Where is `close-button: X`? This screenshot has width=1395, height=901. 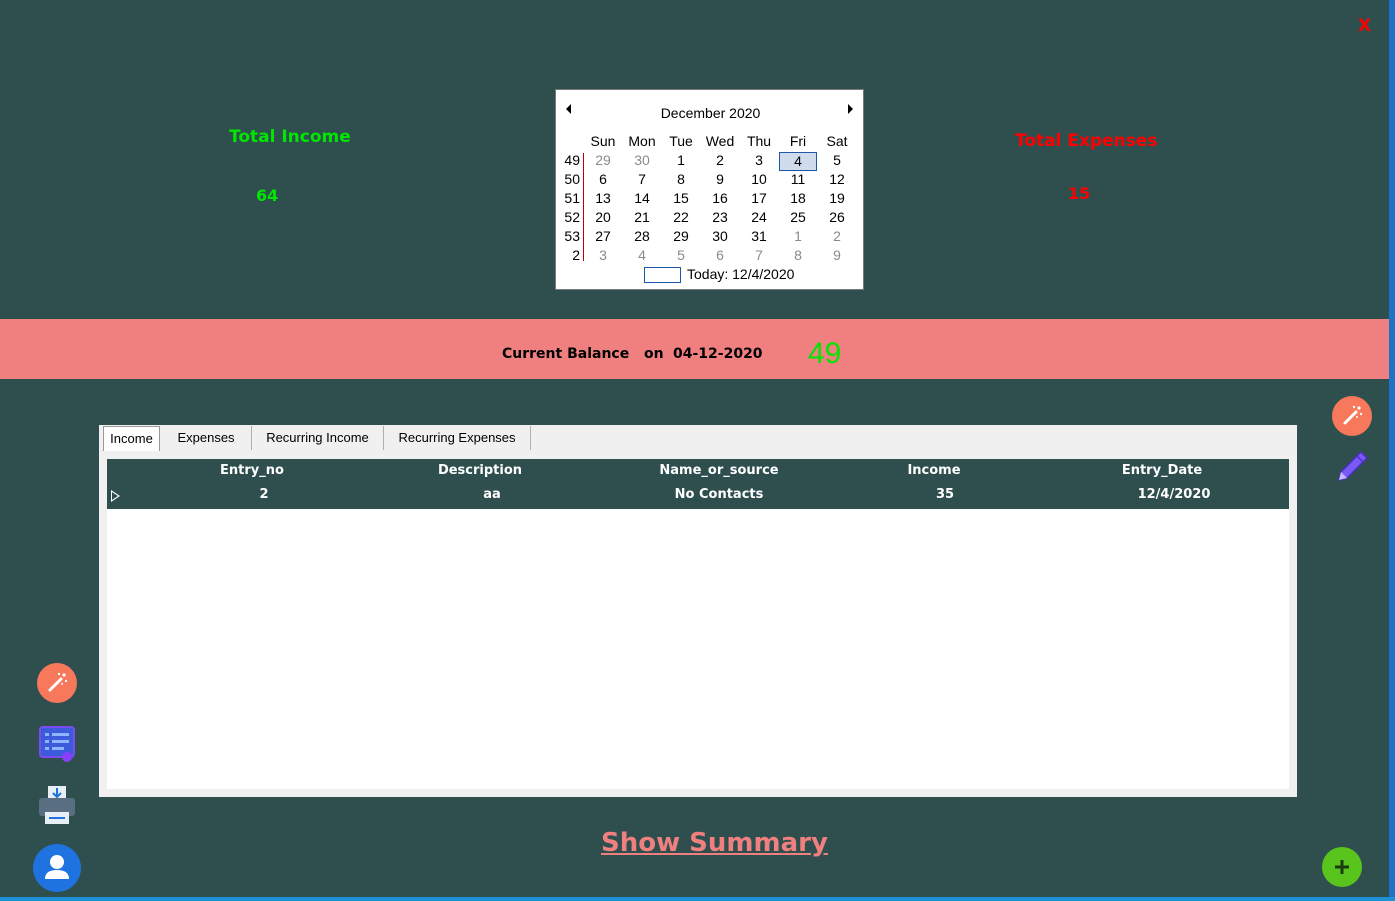
close-button: X is located at coordinates (1364, 26).